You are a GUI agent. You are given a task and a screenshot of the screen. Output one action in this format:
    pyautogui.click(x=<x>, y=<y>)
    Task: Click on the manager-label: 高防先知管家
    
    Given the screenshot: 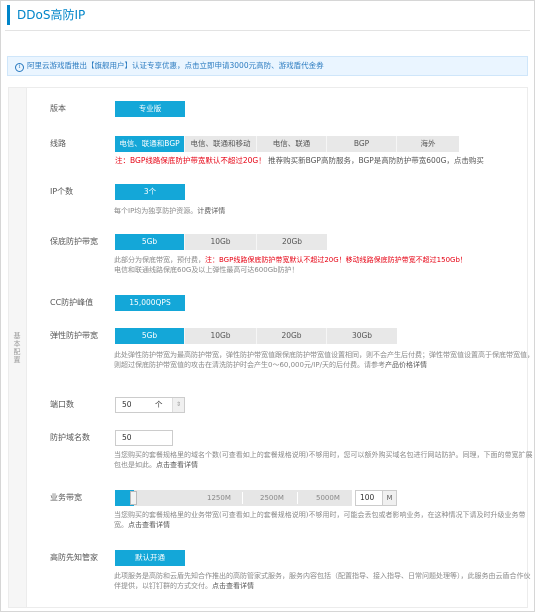 What is the action you would take?
    pyautogui.click(x=74, y=557)
    